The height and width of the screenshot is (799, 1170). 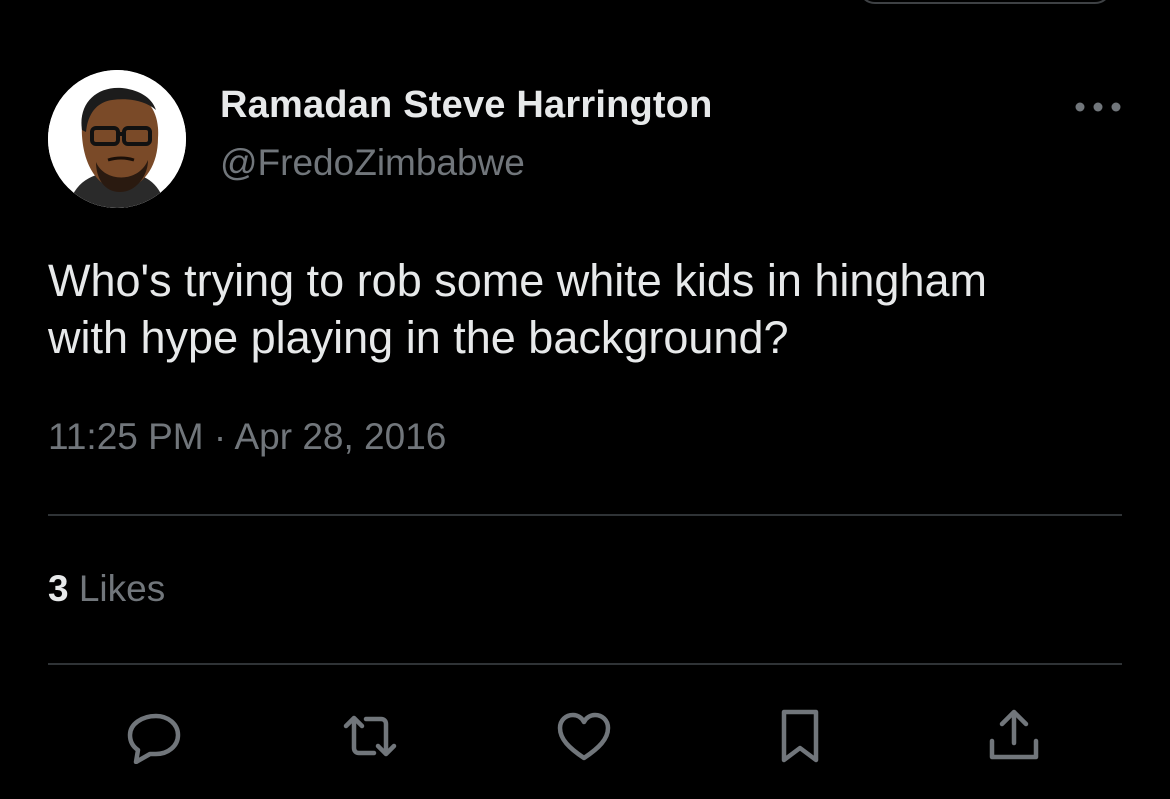 I want to click on likes-summary: 3 Likes, so click(x=106, y=589).